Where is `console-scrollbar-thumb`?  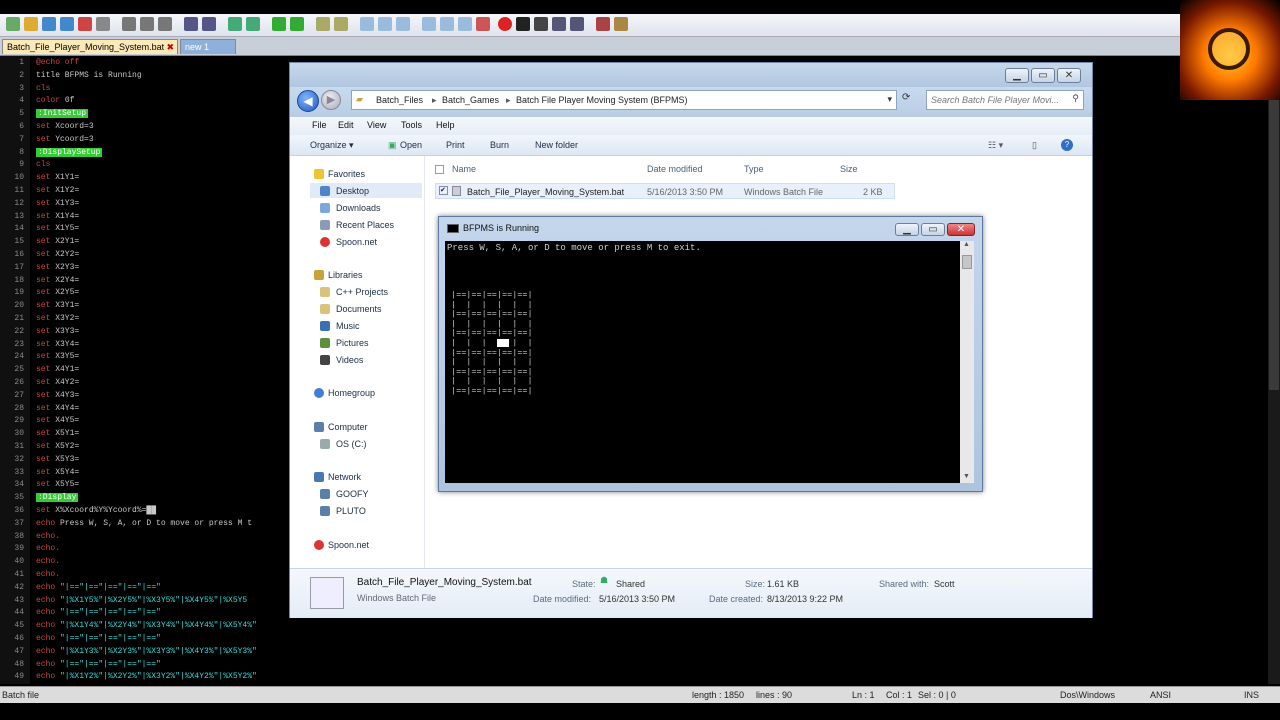 console-scrollbar-thumb is located at coordinates (967, 262).